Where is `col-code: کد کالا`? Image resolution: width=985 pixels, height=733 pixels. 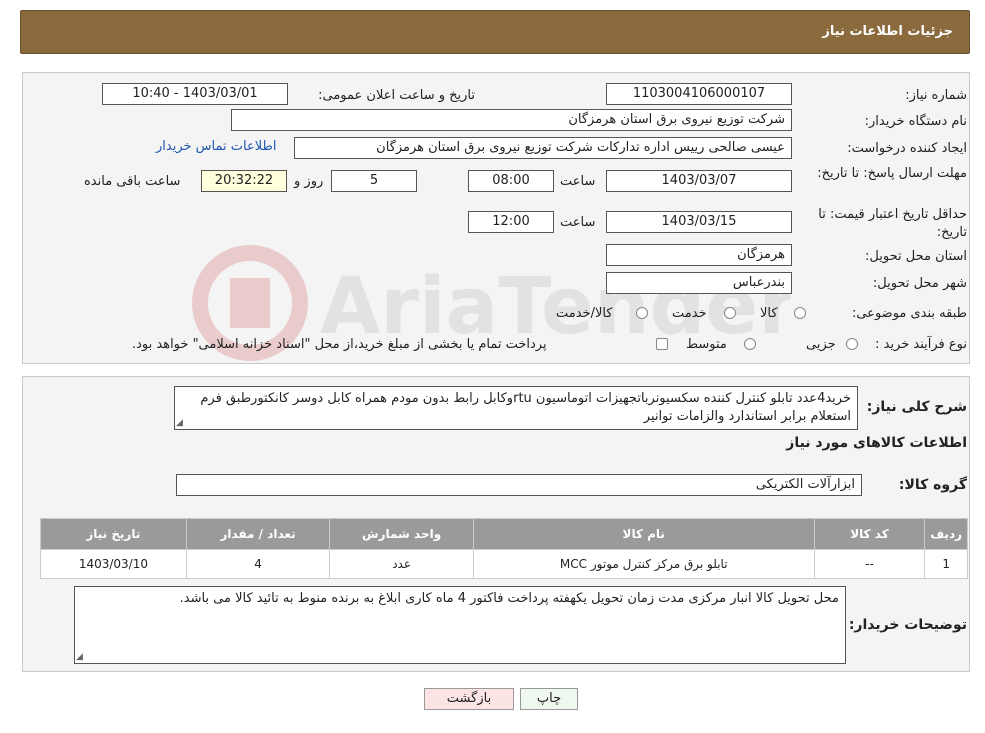
col-code: کد کالا is located at coordinates (869, 534).